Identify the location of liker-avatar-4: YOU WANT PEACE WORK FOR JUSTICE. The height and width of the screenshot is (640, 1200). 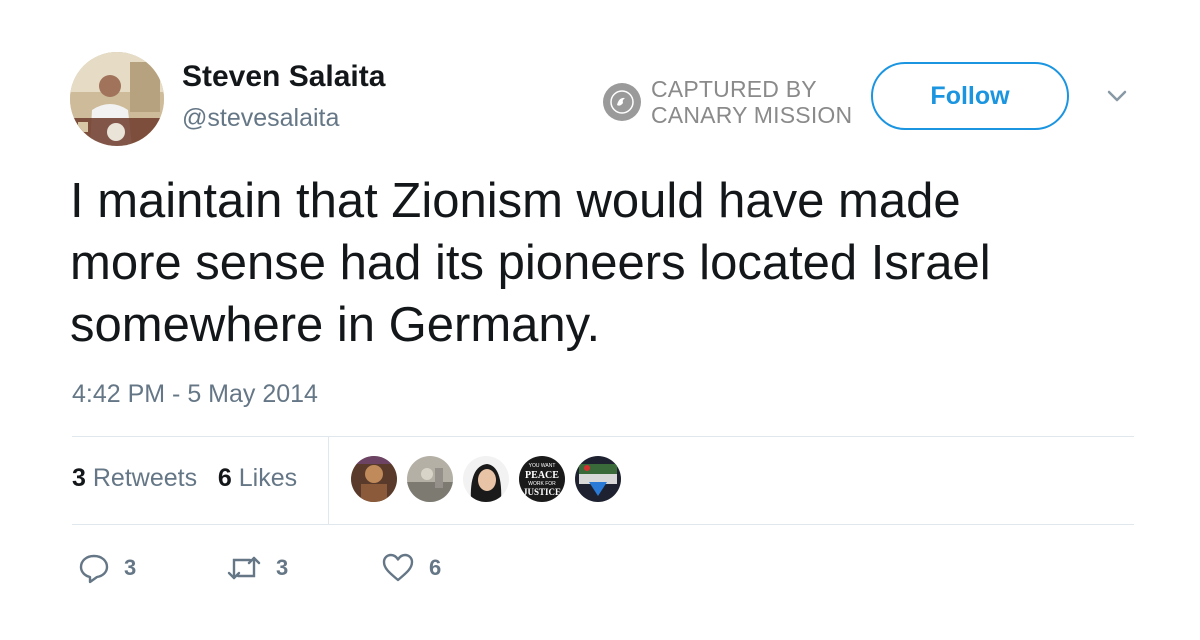
(542, 479).